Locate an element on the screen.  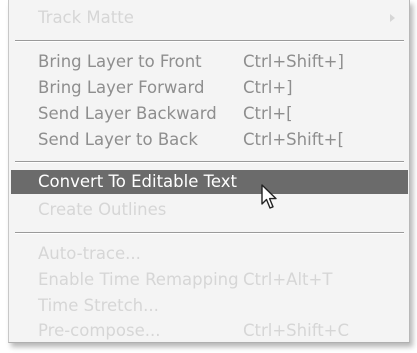
menu-item-label: Bring Layer Forward is located at coordinates (121, 87).